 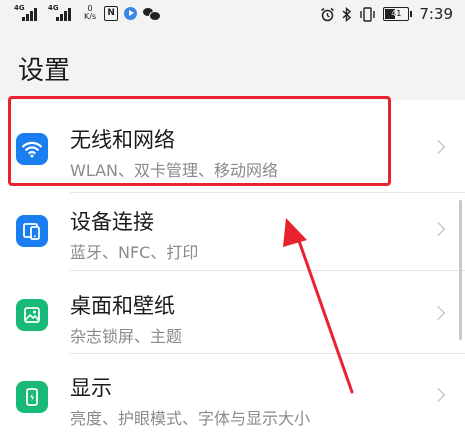 What do you see at coordinates (32, 231) in the screenshot?
I see `device-connection-icon` at bounding box center [32, 231].